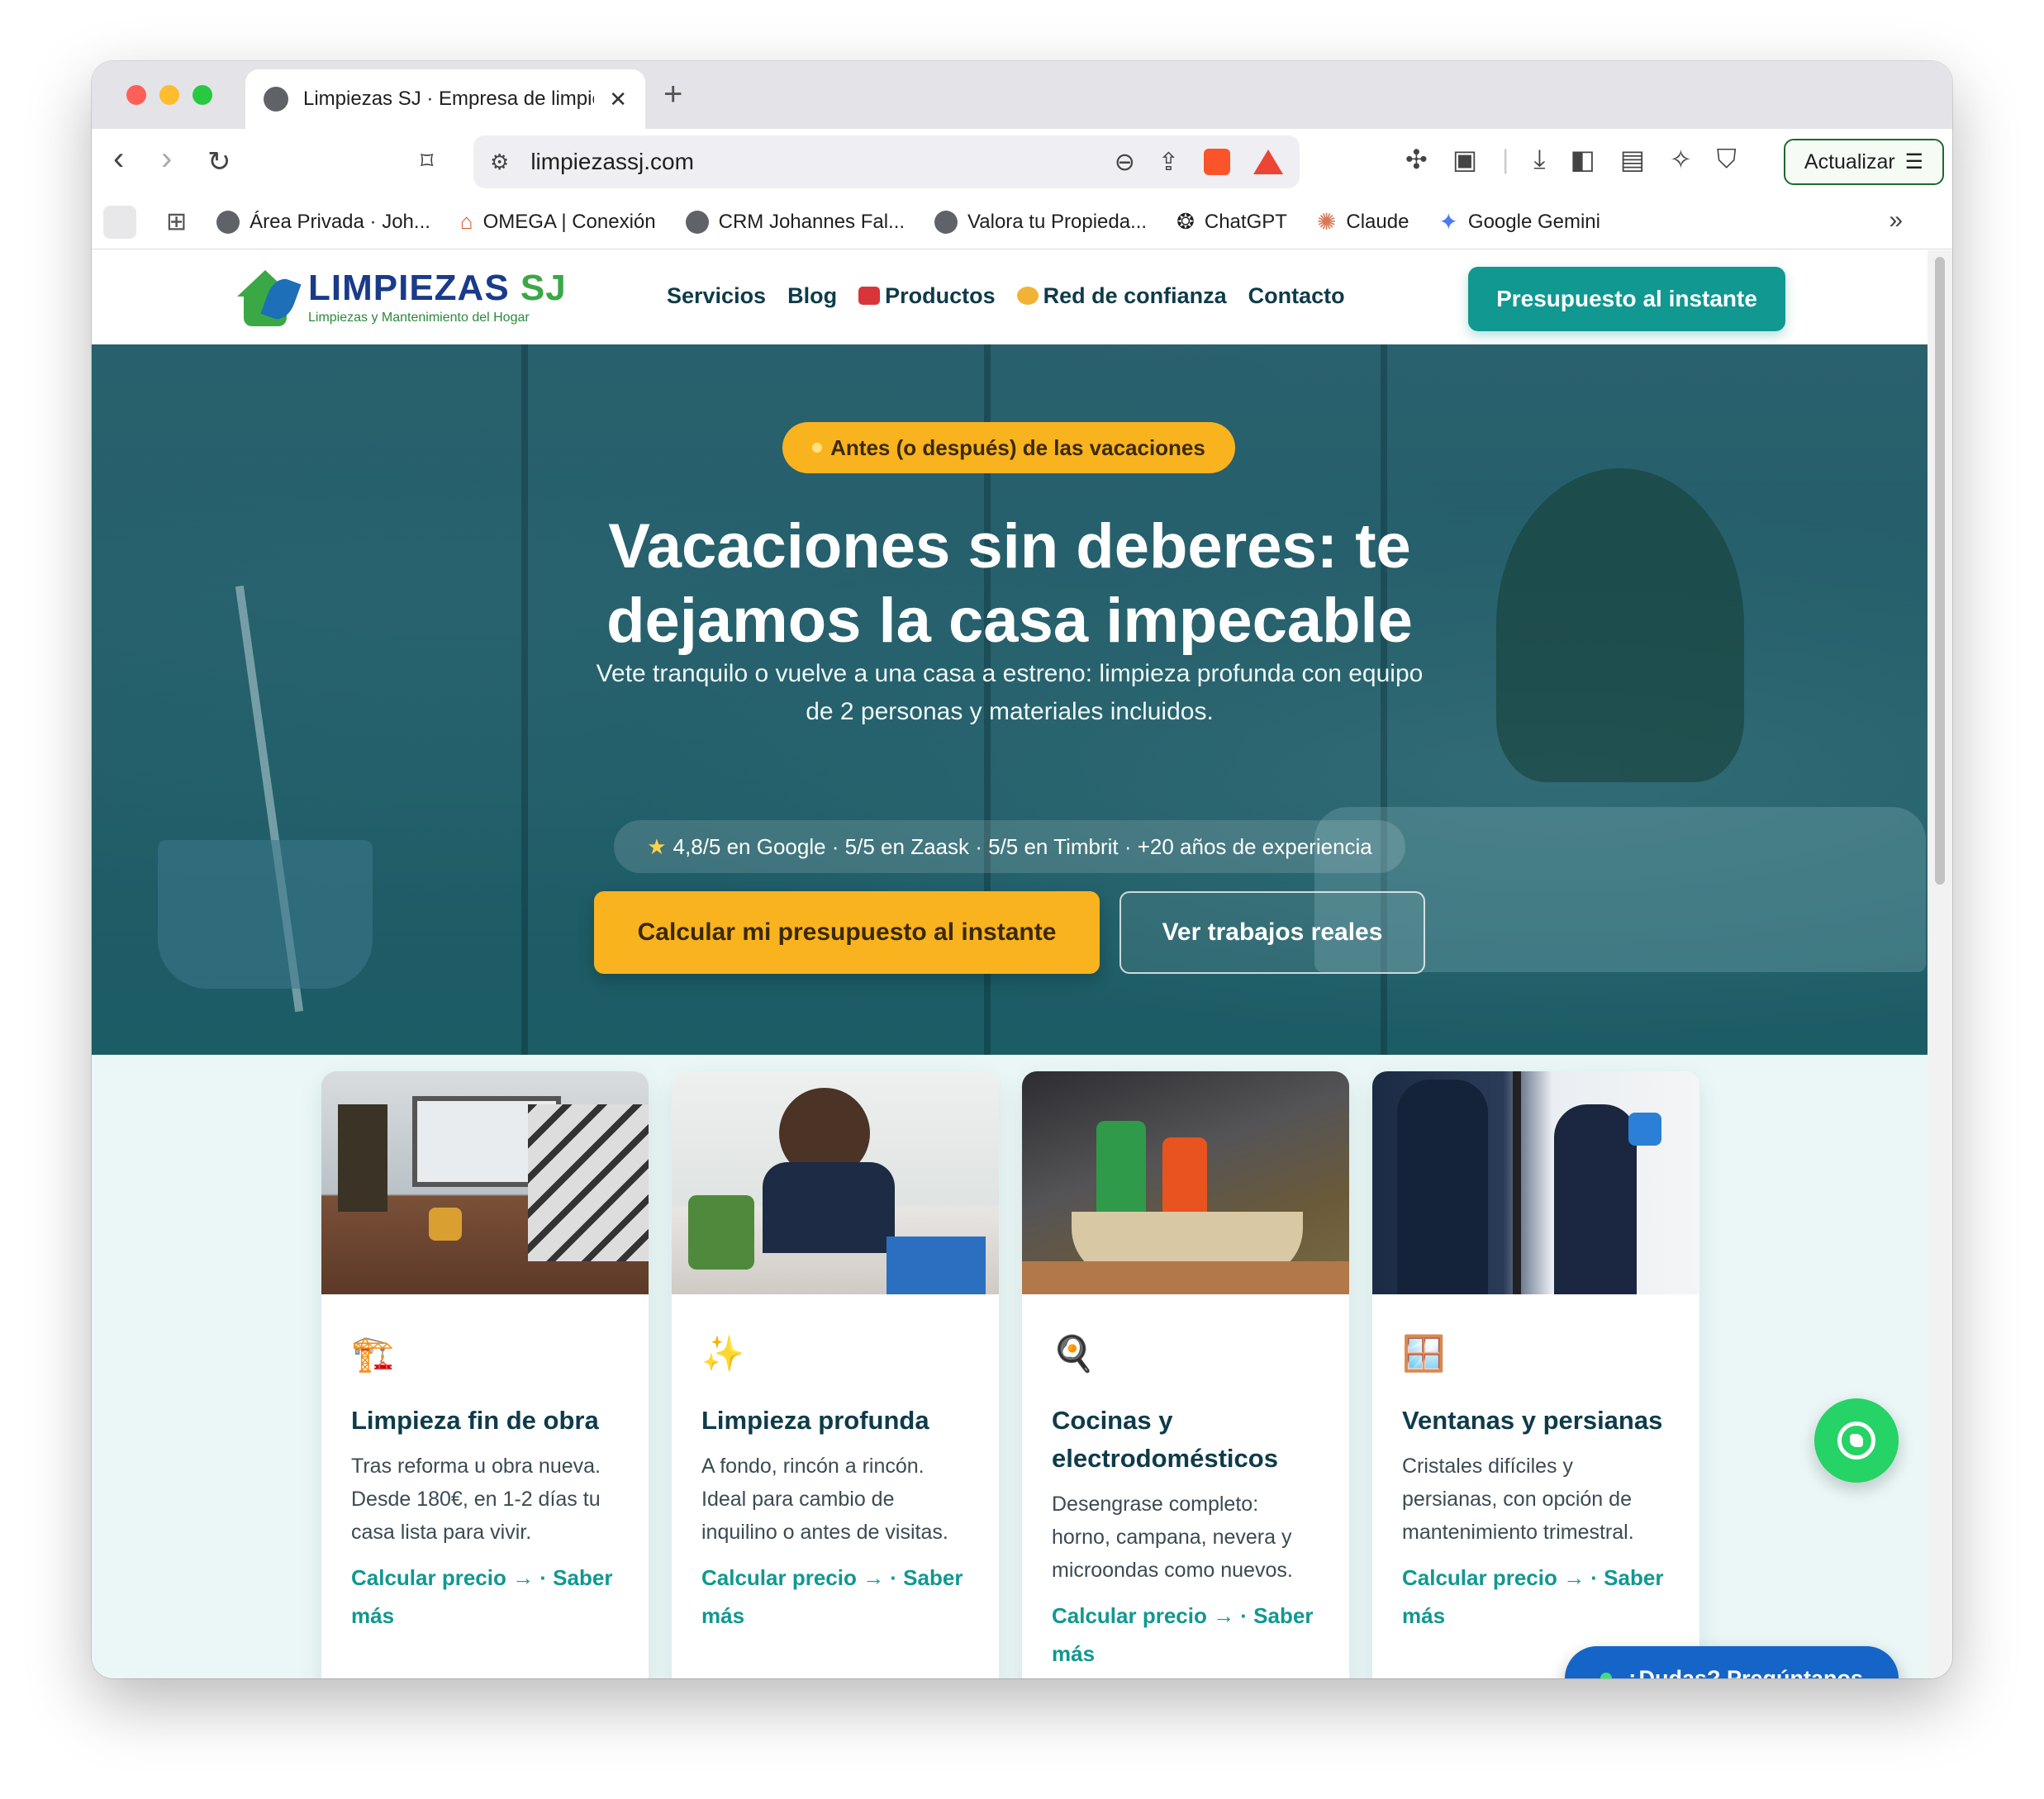 This screenshot has height=1799, width=2044. What do you see at coordinates (1125, 162) in the screenshot?
I see `zoom-out-icon: ⊖` at bounding box center [1125, 162].